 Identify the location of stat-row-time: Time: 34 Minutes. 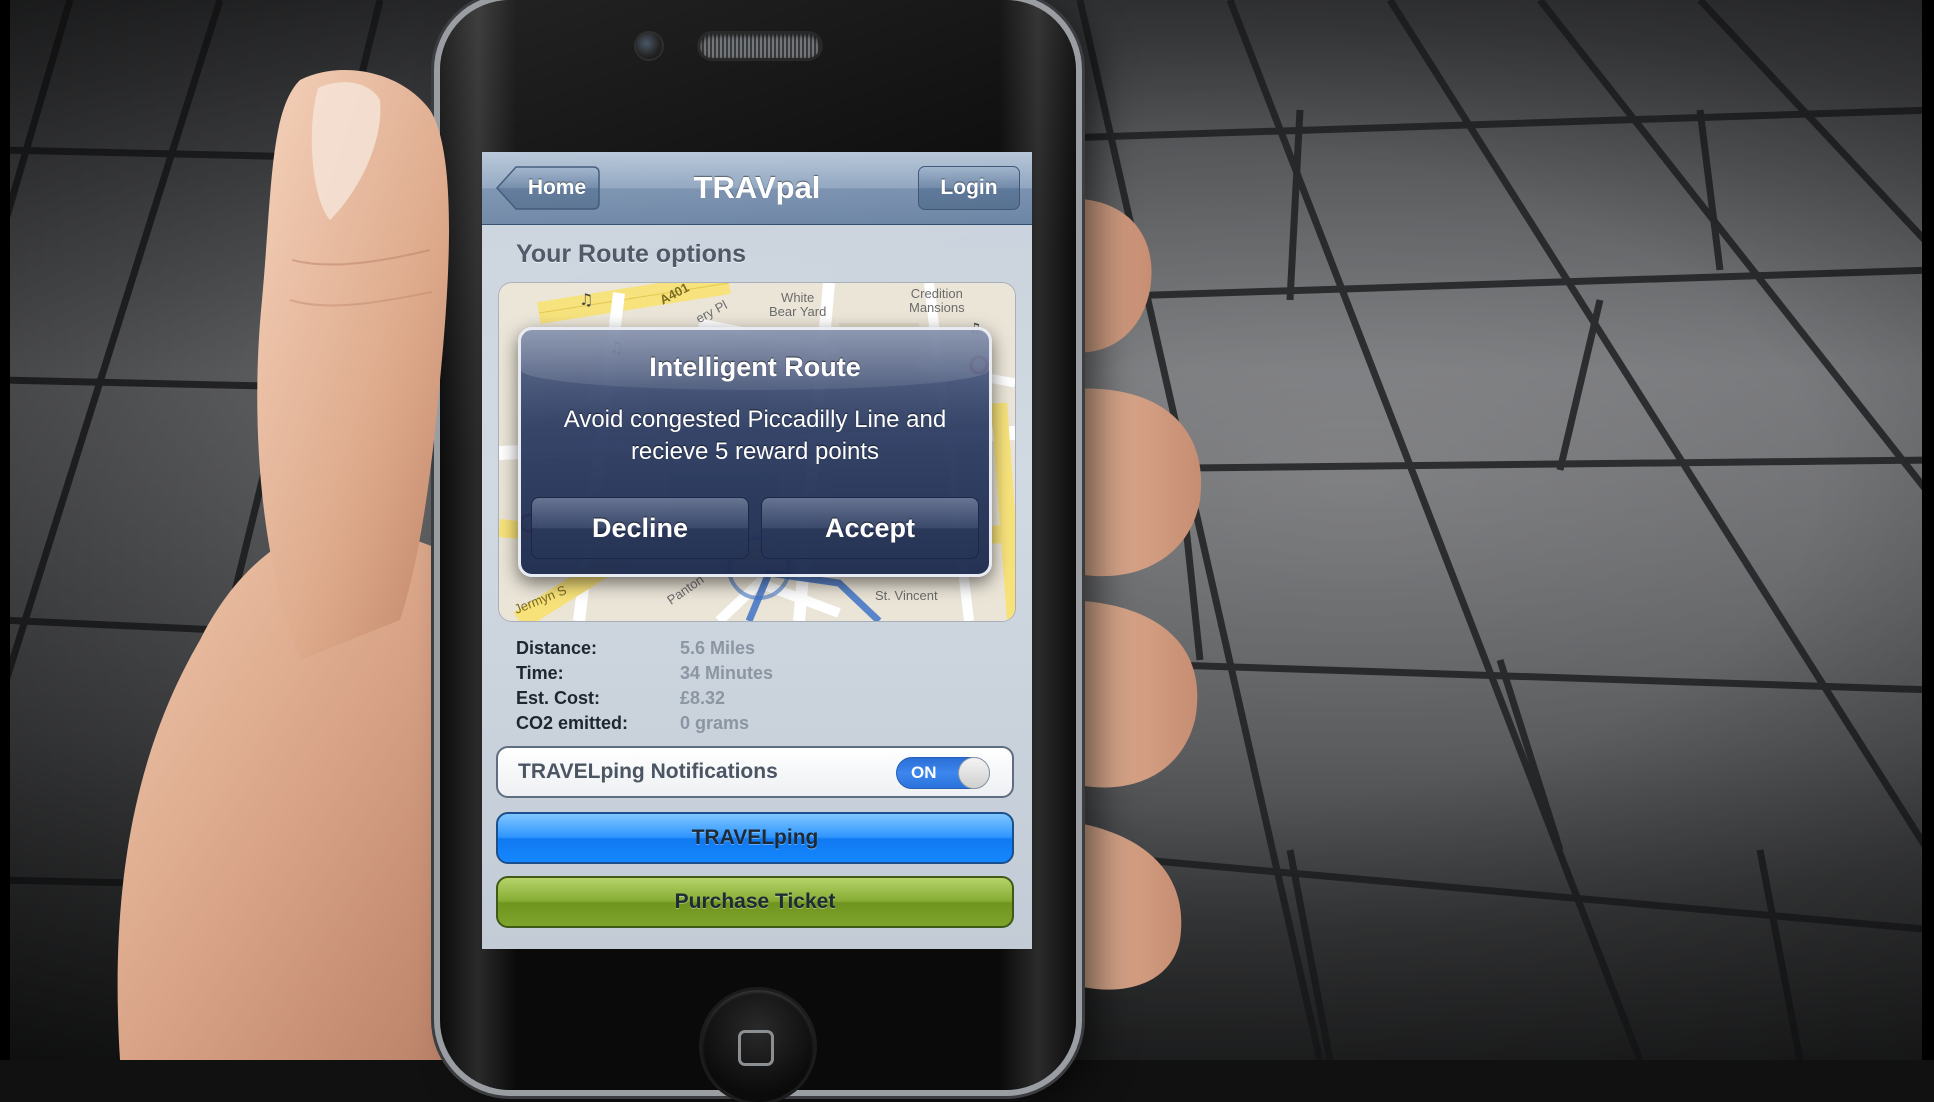
(756, 673).